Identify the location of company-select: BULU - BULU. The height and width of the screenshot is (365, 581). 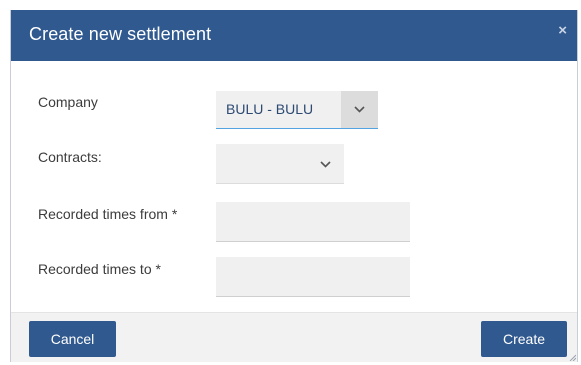
(297, 110).